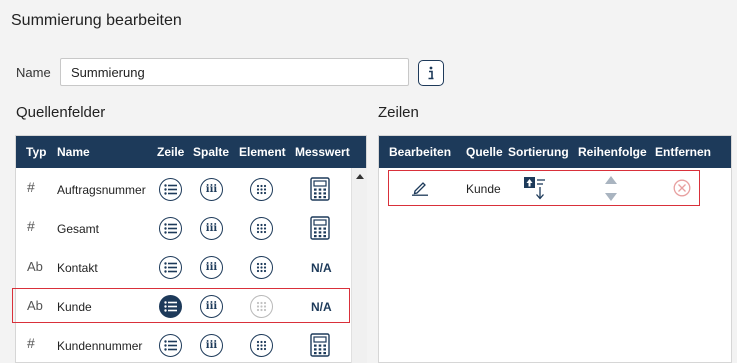 The height and width of the screenshot is (363, 737). Describe the element at coordinates (101, 190) in the screenshot. I see `field-name: Auftragsnummer` at that location.